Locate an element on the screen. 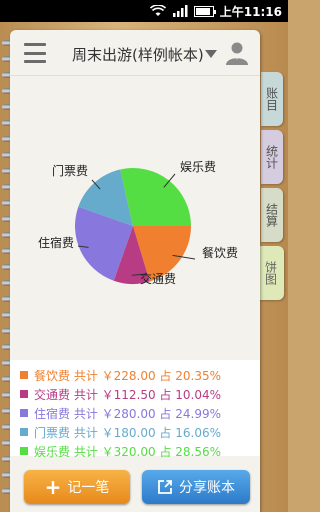 The width and height of the screenshot is (320, 512). pie-slice-label: 门票费 is located at coordinates (70, 170).